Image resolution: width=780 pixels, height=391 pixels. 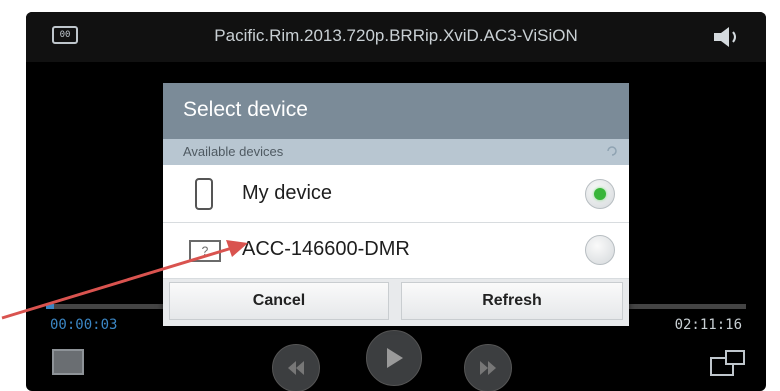 What do you see at coordinates (279, 301) in the screenshot?
I see `cancel-button: Cancel` at bounding box center [279, 301].